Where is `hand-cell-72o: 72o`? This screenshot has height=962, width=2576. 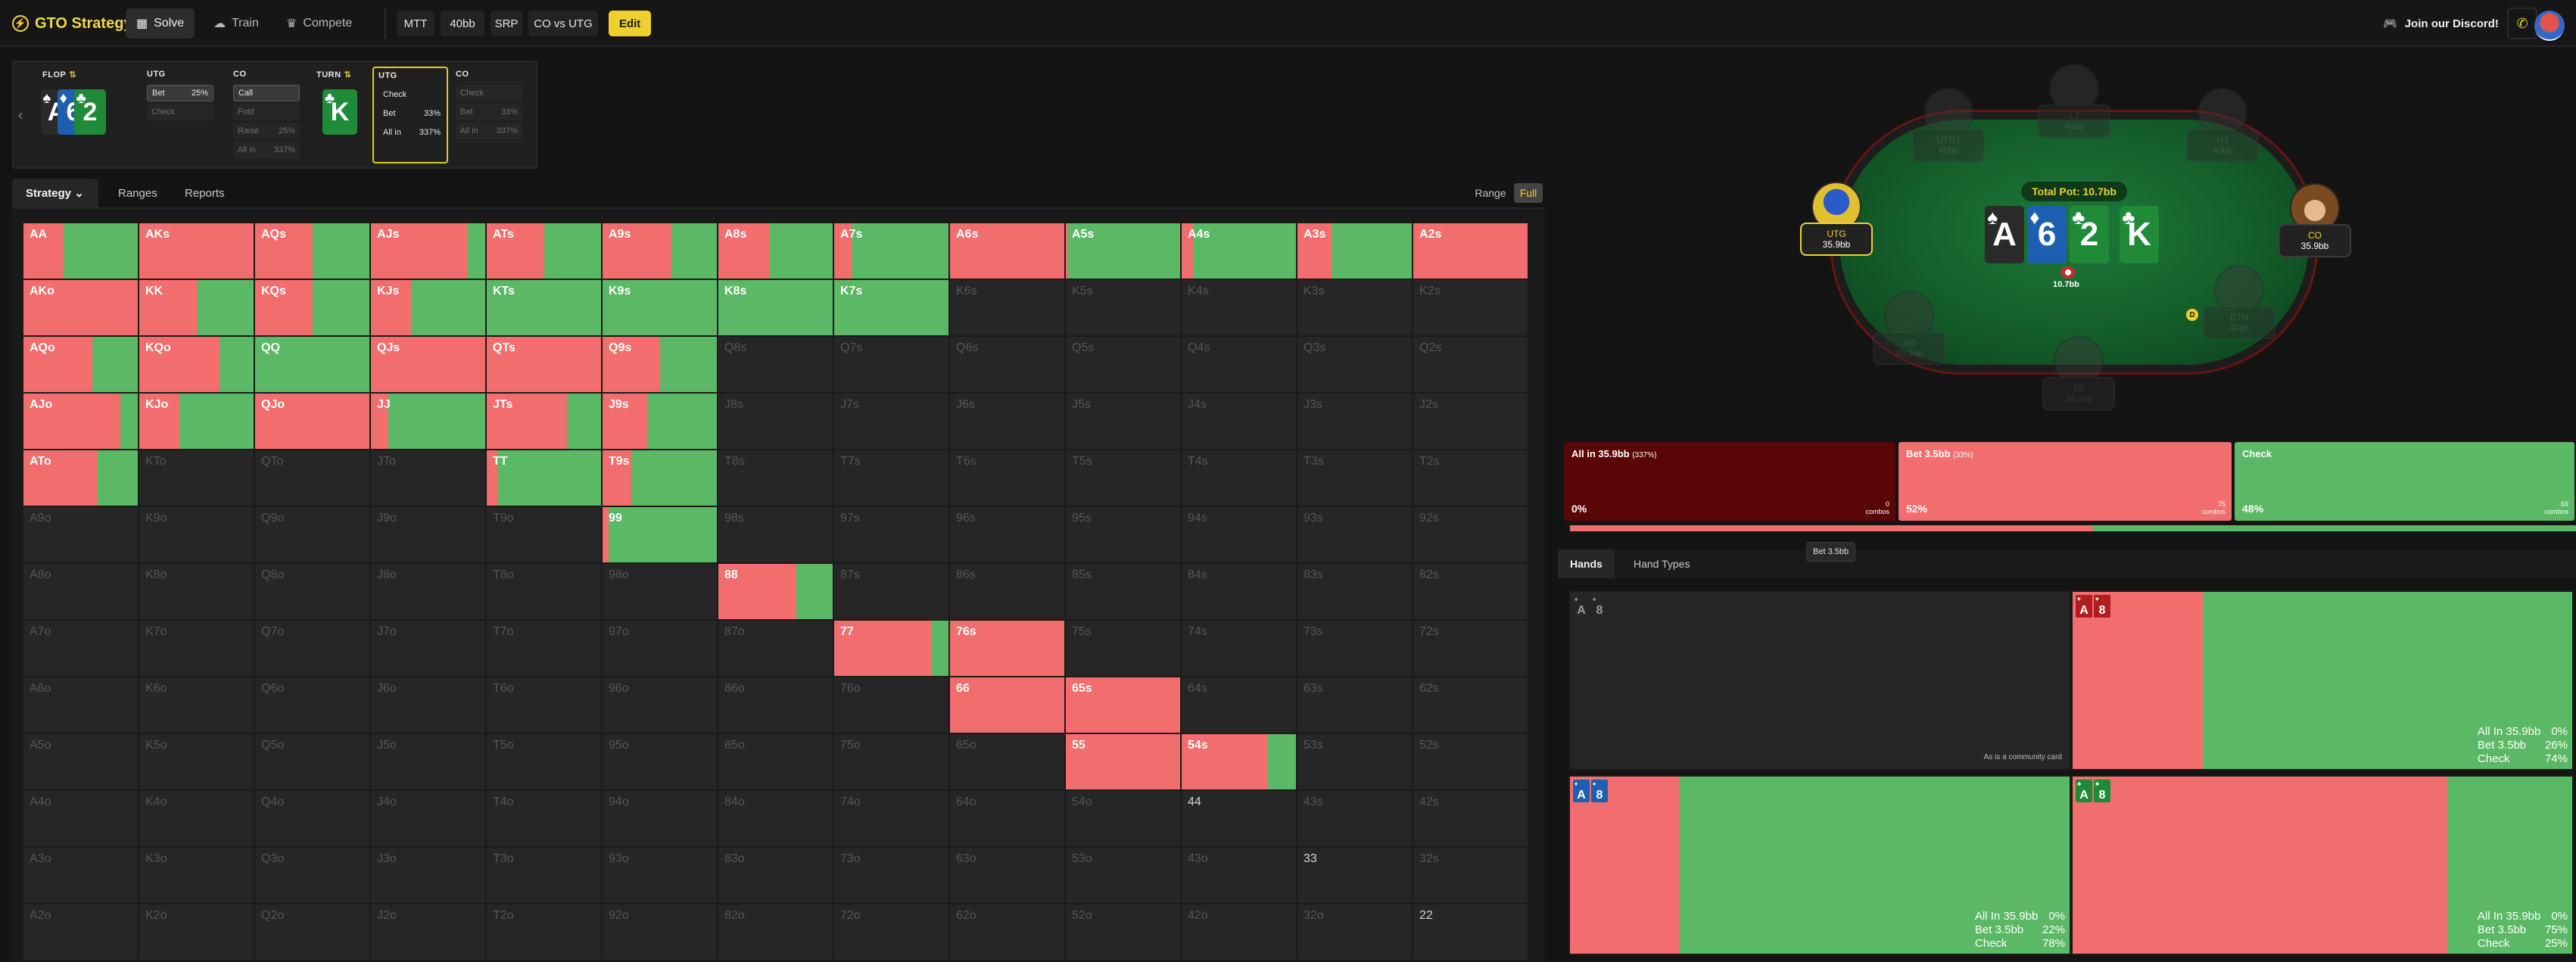
hand-cell-72o: 72o is located at coordinates (891, 932).